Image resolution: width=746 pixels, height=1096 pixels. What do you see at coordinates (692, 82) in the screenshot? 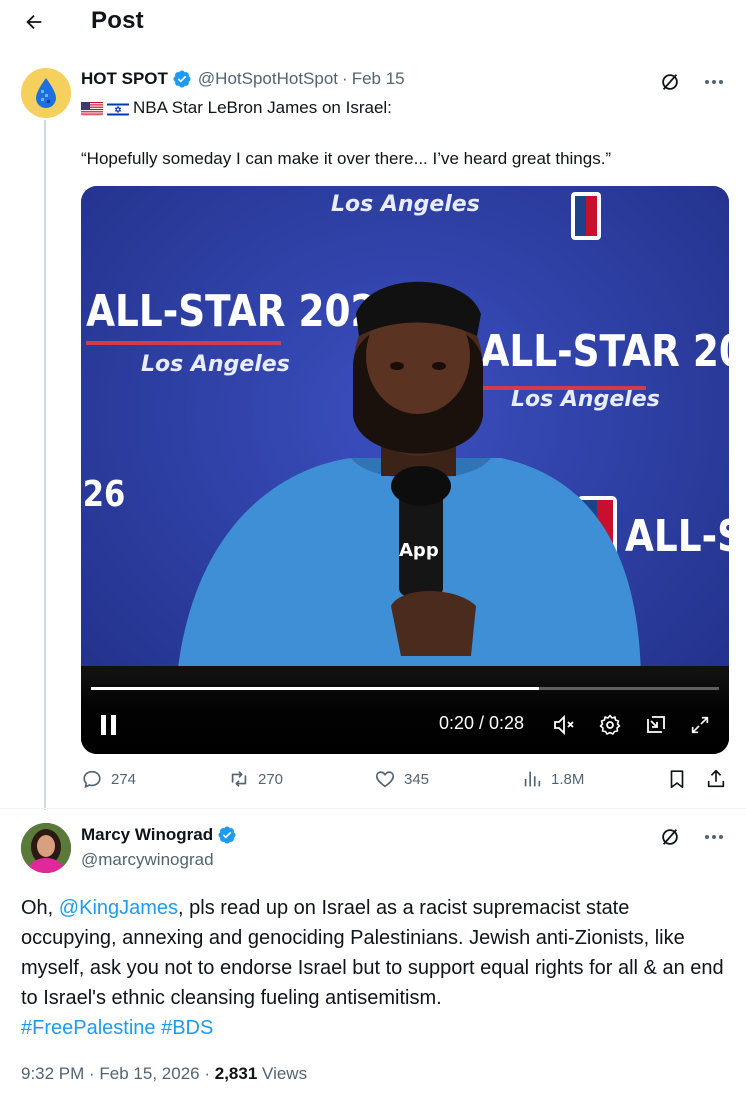
I see `post-top-actions` at bounding box center [692, 82].